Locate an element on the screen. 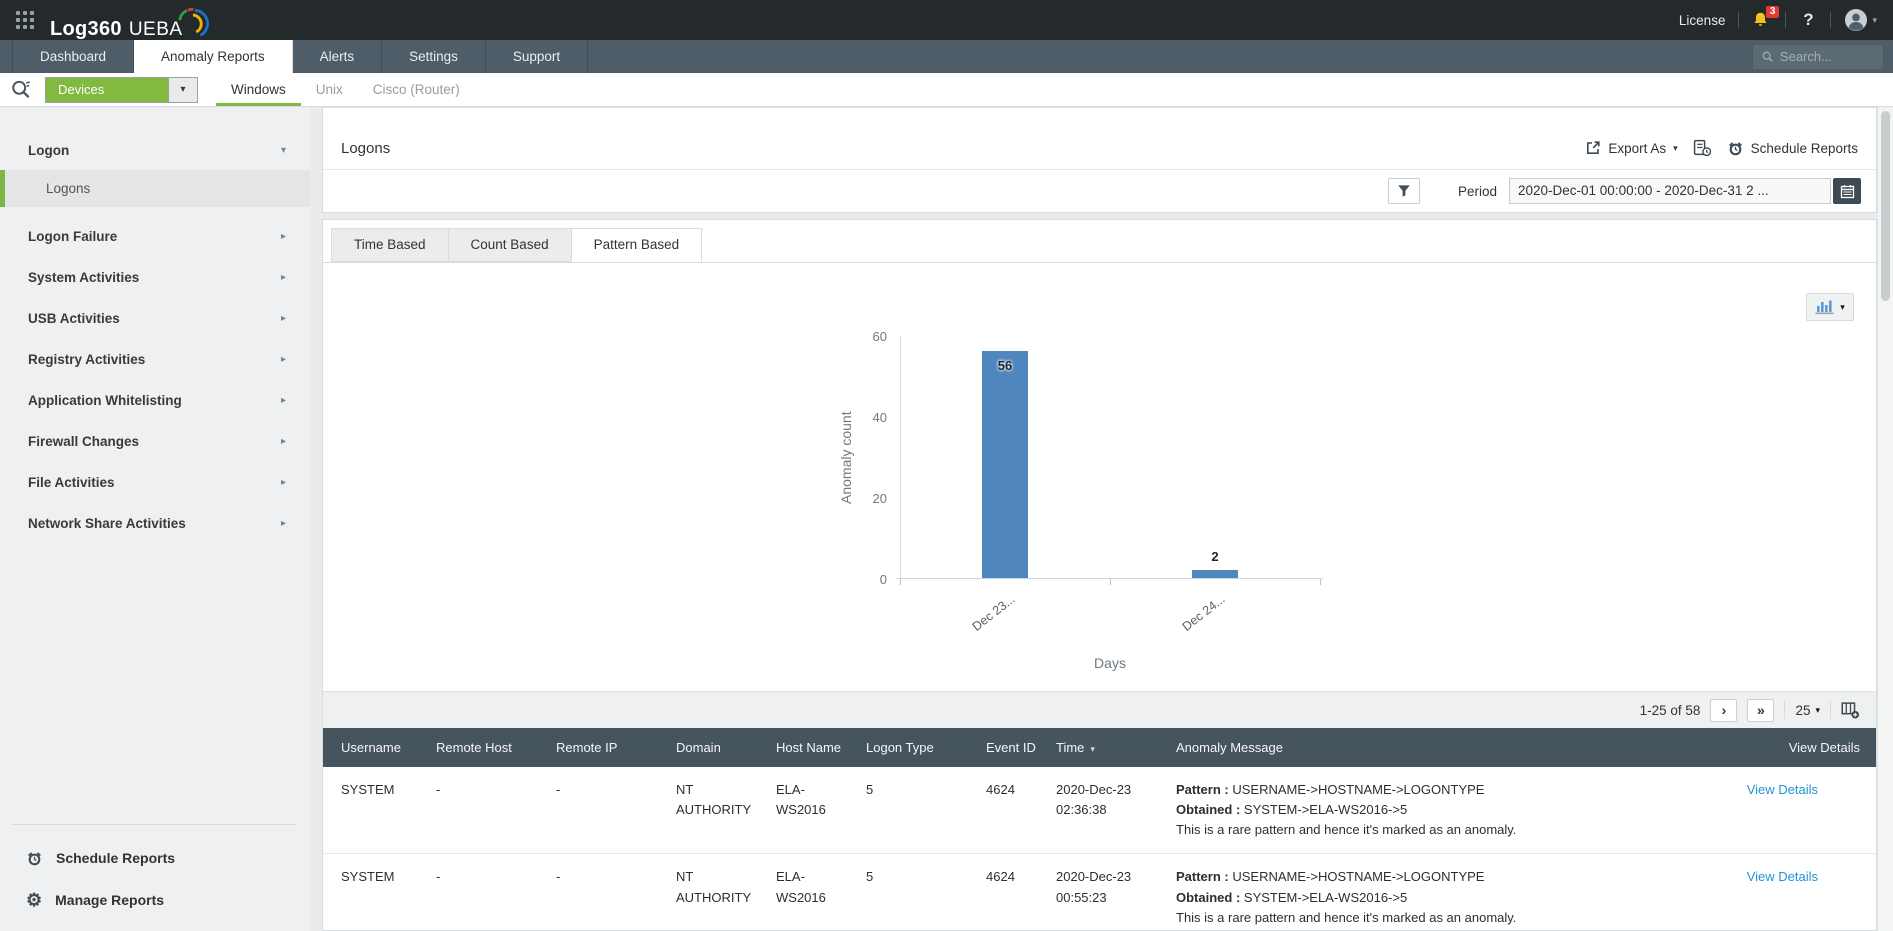 This screenshot has width=1893, height=931. schedule-reports-button: Schedule Reports is located at coordinates (1792, 148).